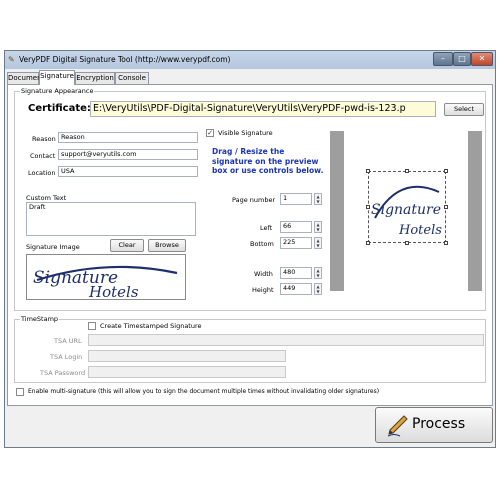  What do you see at coordinates (11, 59) in the screenshot?
I see `pen-icon: ✎` at bounding box center [11, 59].